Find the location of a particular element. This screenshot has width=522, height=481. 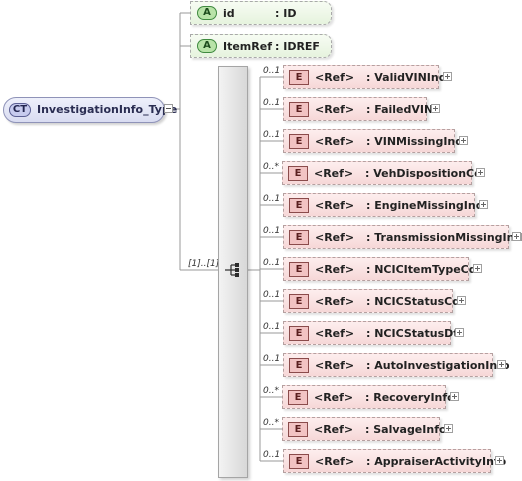

element-ref-recoveryinfo: E <Ref> : RecoveryInfo is located at coordinates (368, 397).